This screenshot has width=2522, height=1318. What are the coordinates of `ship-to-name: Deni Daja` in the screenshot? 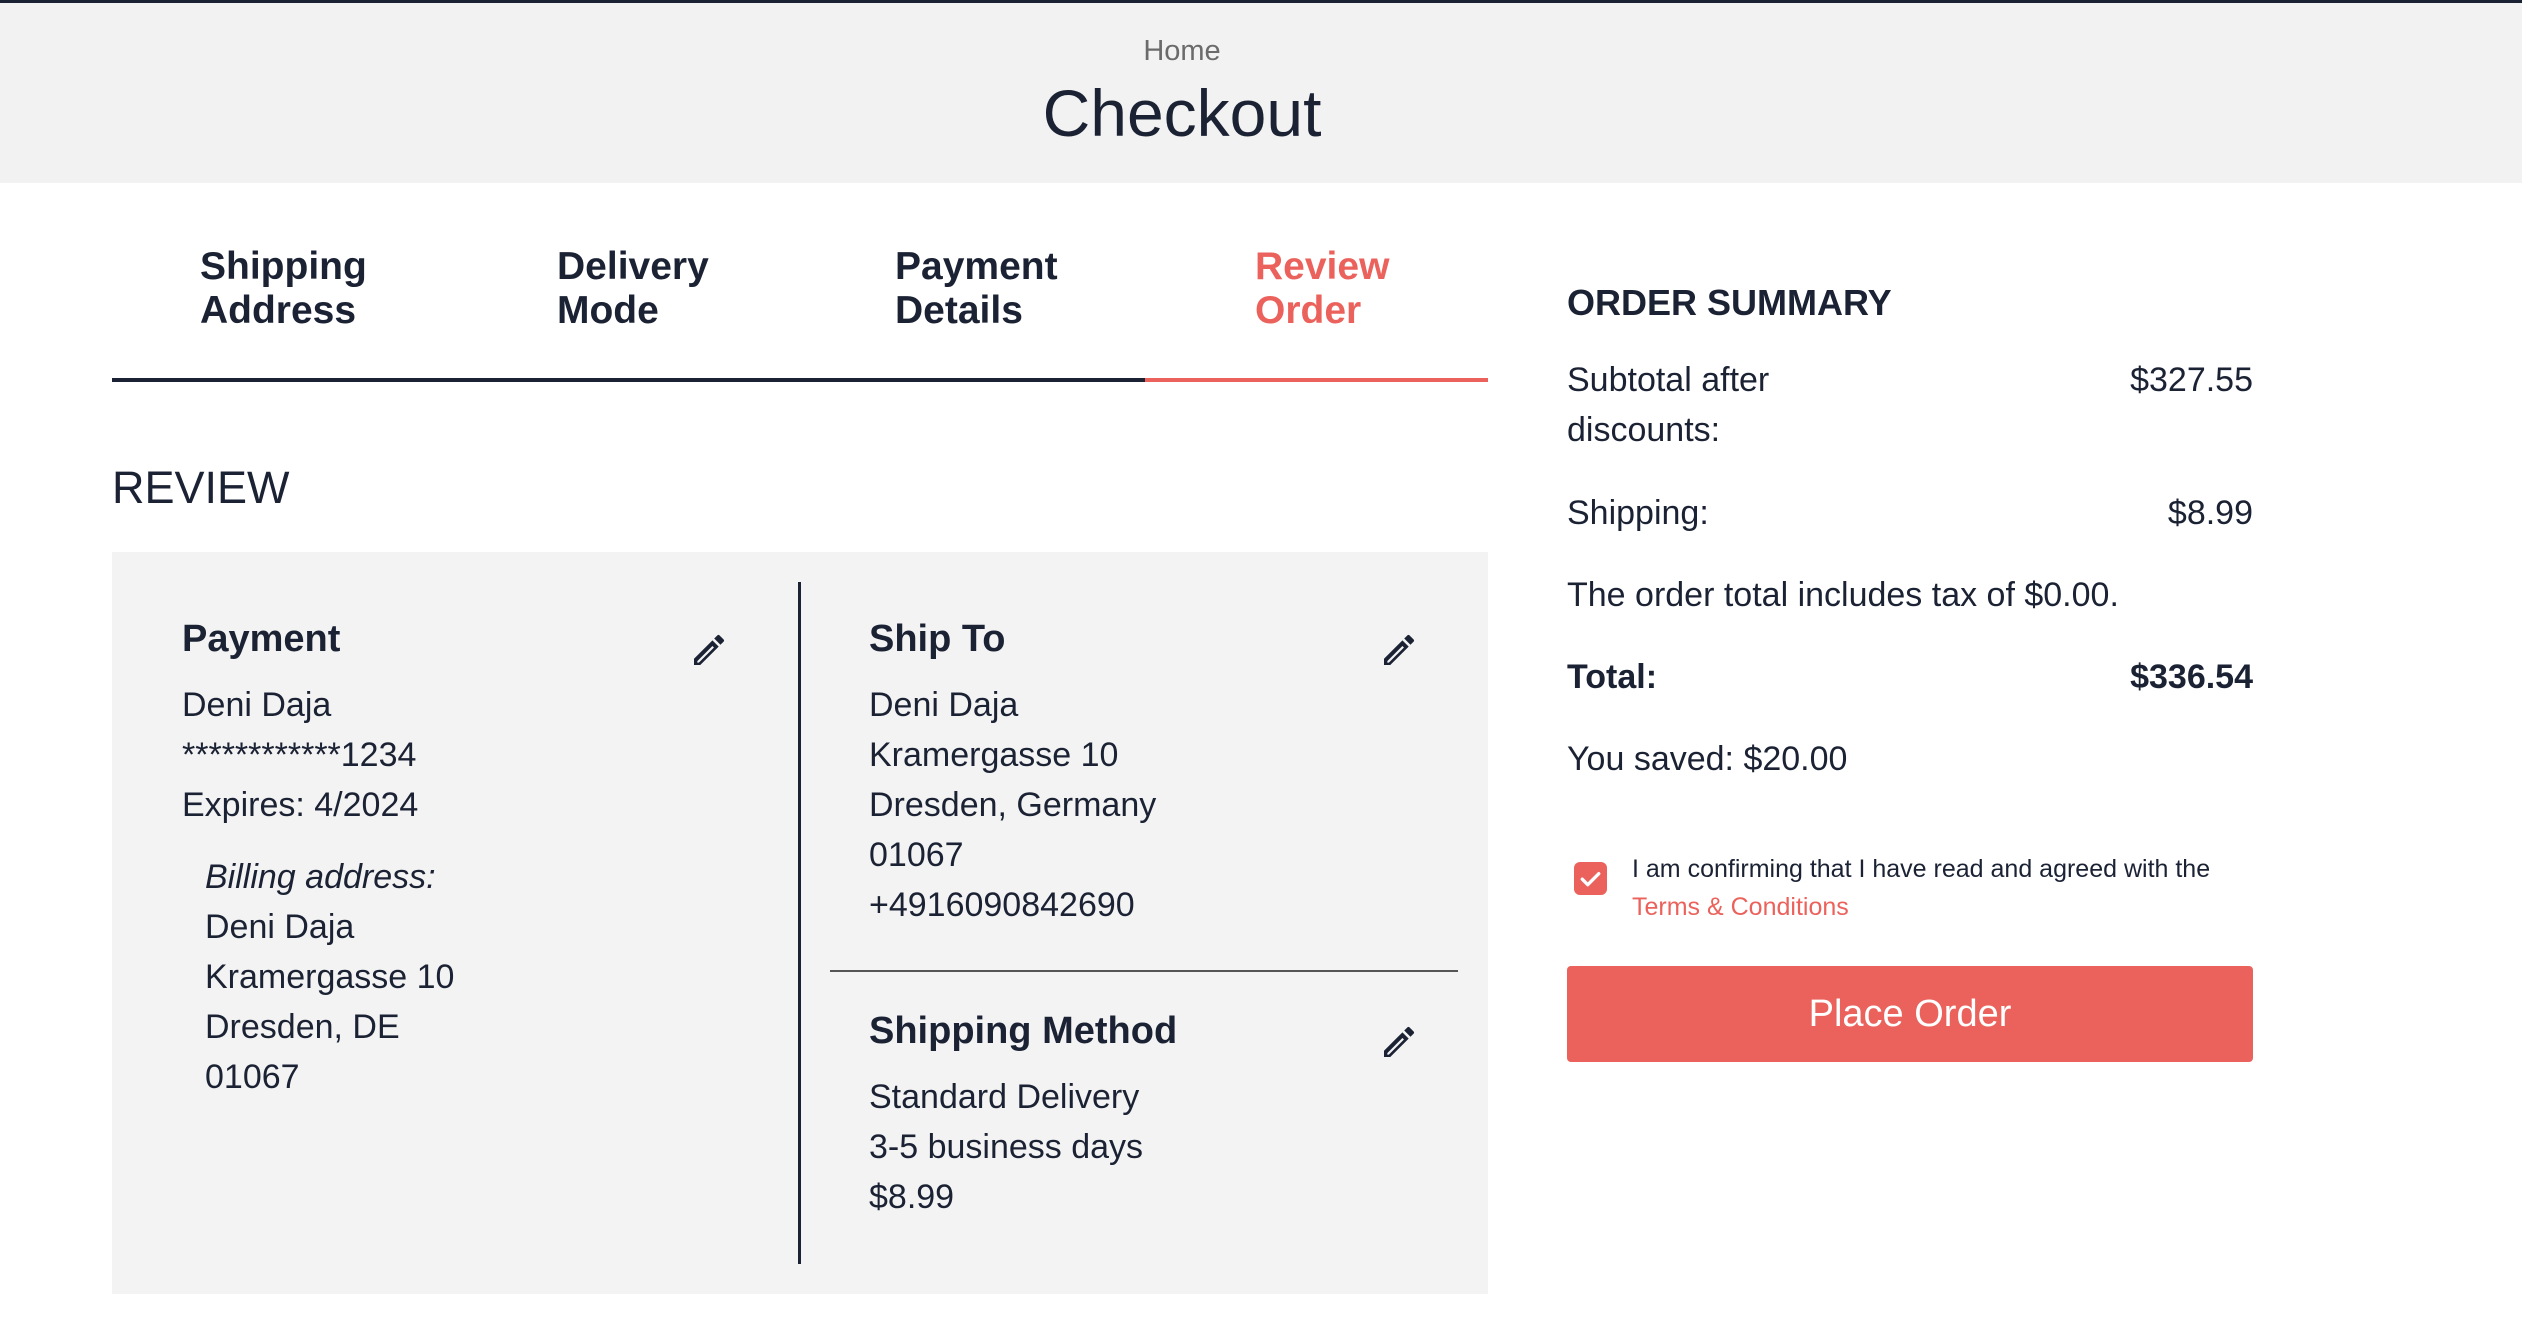 It's located at (944, 705).